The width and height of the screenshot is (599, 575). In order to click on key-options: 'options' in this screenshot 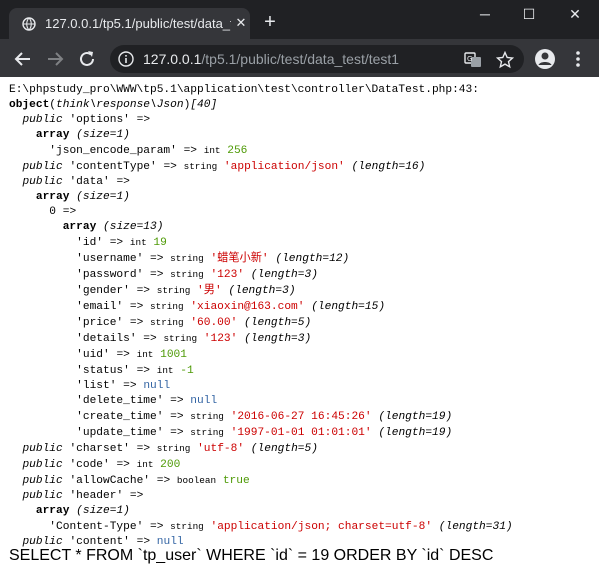, I will do `click(99, 120)`.